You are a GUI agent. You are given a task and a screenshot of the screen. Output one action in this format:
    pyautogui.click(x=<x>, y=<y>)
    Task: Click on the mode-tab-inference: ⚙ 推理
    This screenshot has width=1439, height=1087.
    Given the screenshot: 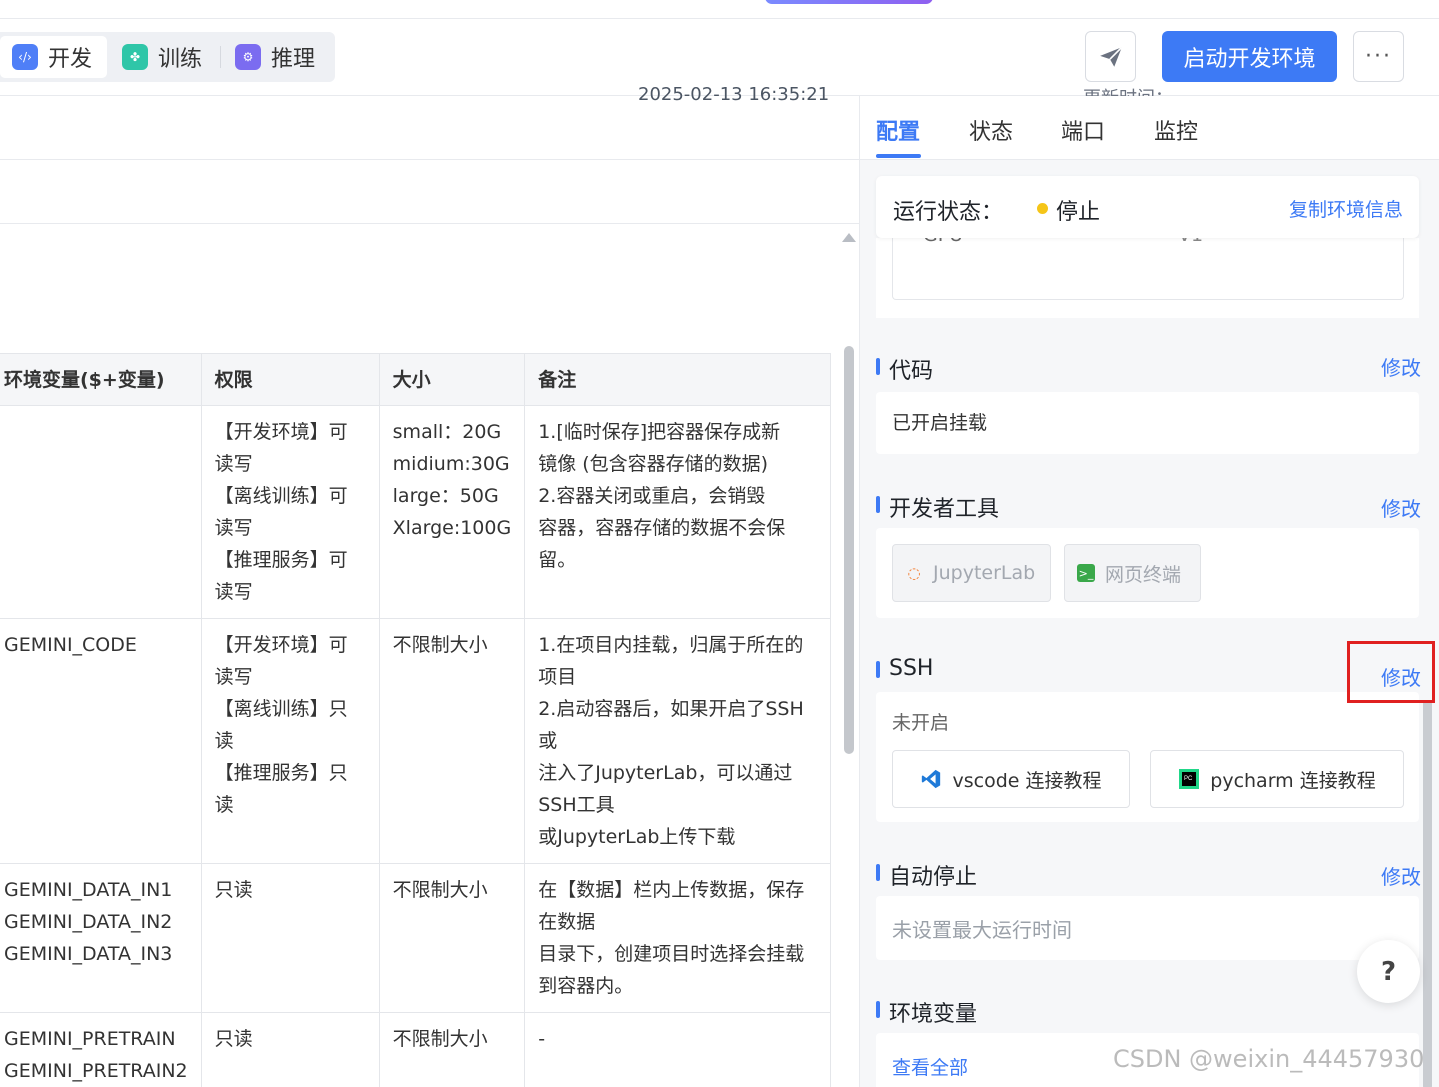 What is the action you would take?
    pyautogui.click(x=282, y=57)
    